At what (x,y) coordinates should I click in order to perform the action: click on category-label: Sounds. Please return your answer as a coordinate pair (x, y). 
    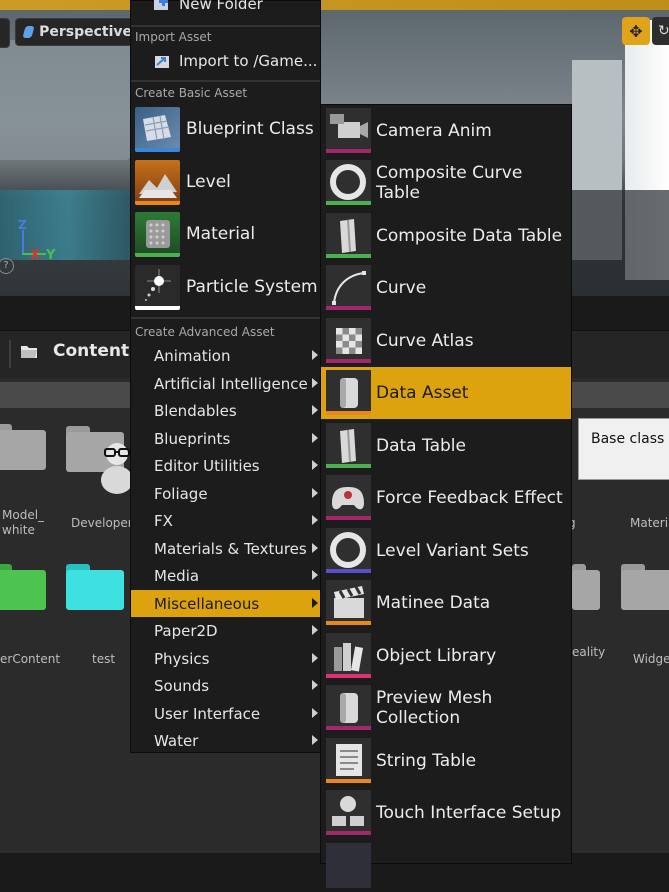
    Looking at the image, I should click on (182, 685).